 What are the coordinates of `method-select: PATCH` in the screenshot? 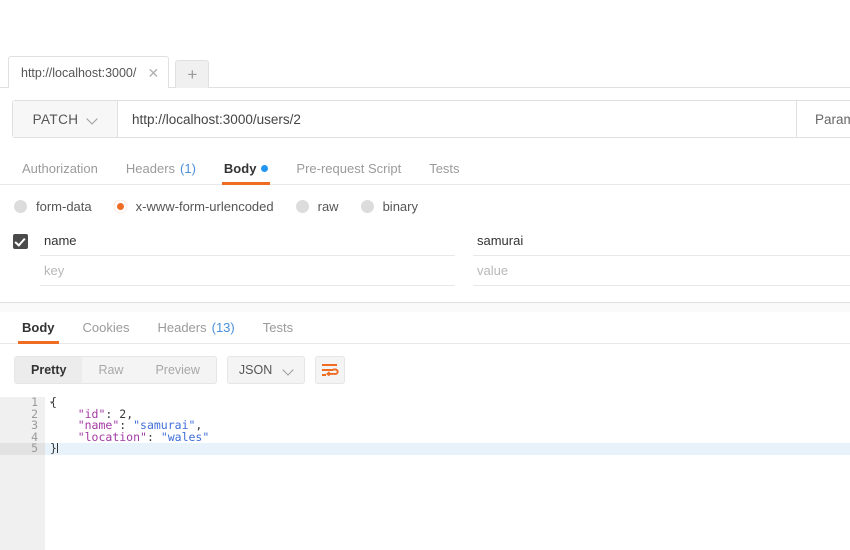 It's located at (65, 119).